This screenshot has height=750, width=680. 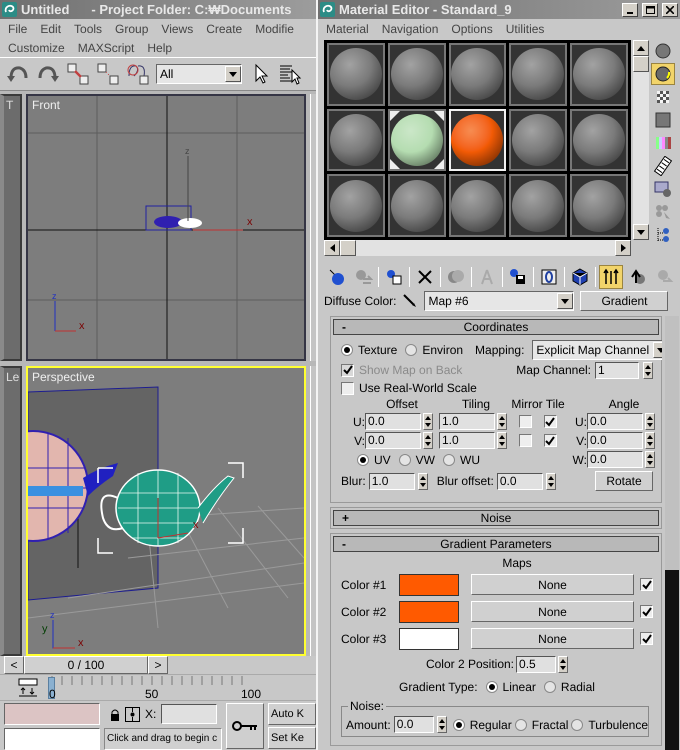 What do you see at coordinates (496, 544) in the screenshot?
I see `rollout-header: - Gradient Parameters` at bounding box center [496, 544].